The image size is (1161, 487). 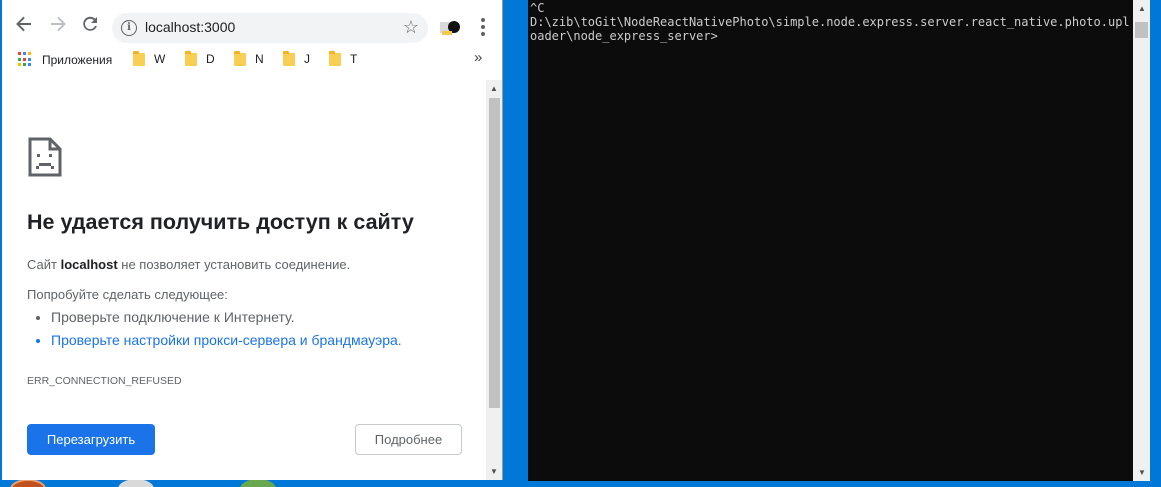 I want to click on bookmark-folder-w: W, so click(x=149, y=58).